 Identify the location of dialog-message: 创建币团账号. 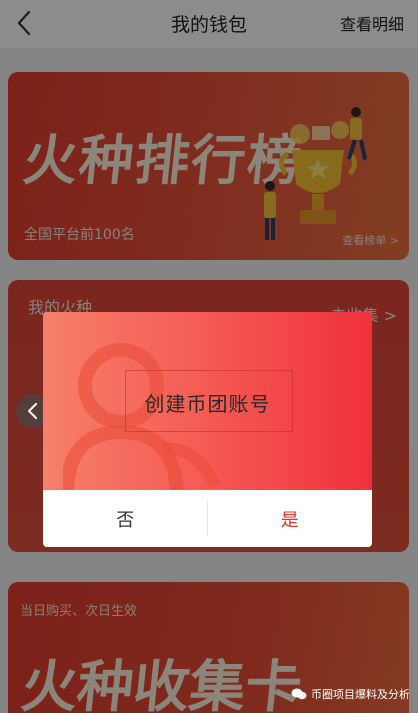
(207, 404).